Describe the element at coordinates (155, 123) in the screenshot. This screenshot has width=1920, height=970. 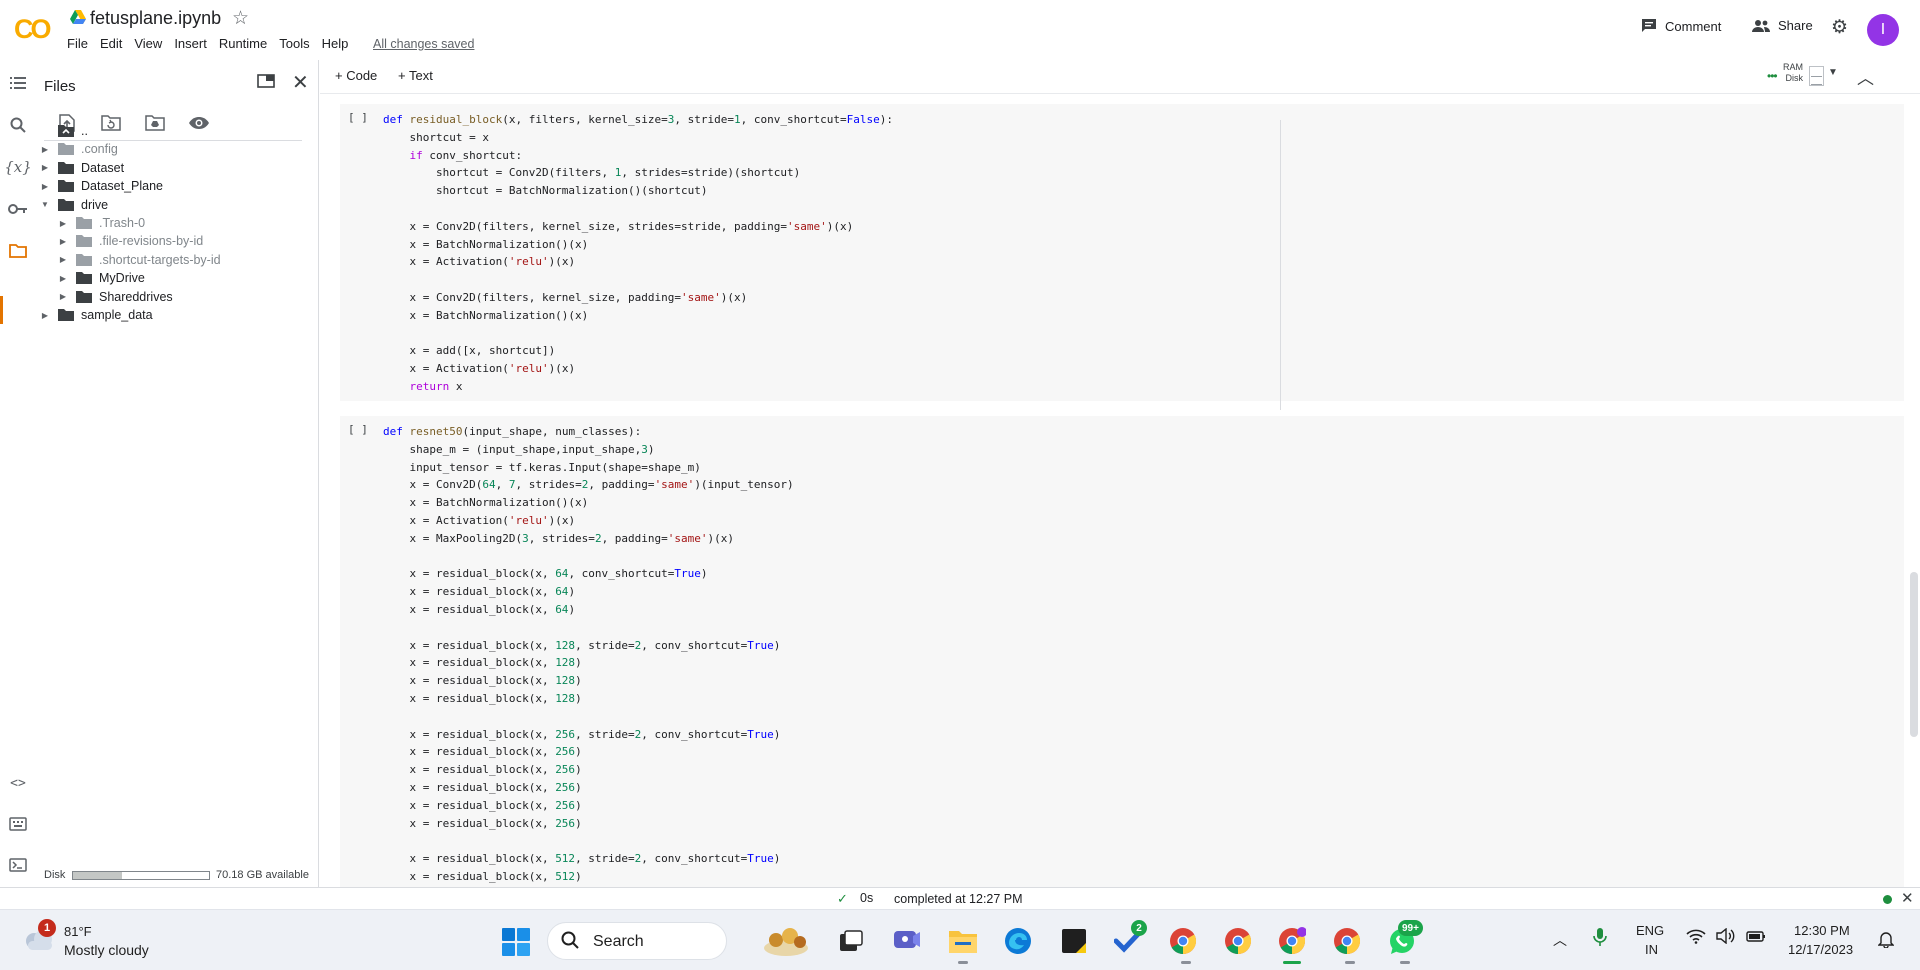
I see `mount-drive-icon` at that location.